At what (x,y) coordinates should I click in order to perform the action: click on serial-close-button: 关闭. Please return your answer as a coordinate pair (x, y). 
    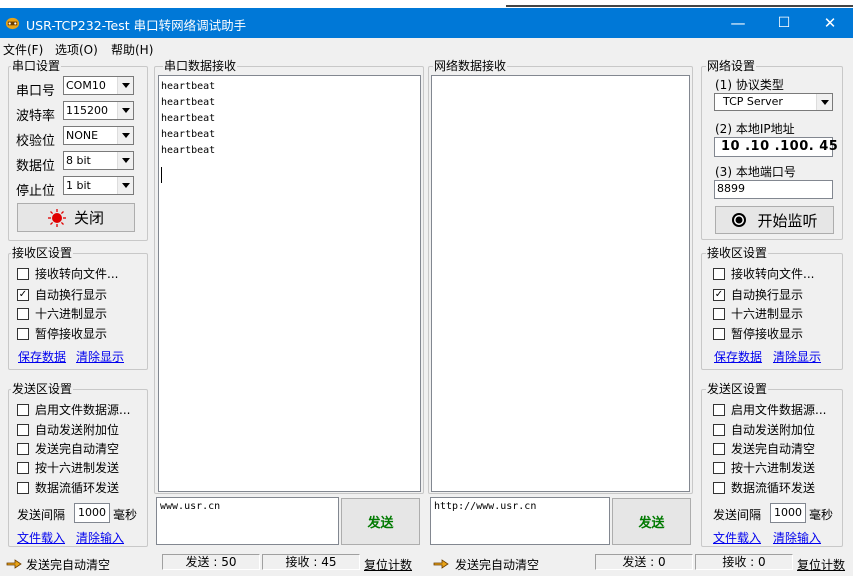
    Looking at the image, I should click on (76, 217).